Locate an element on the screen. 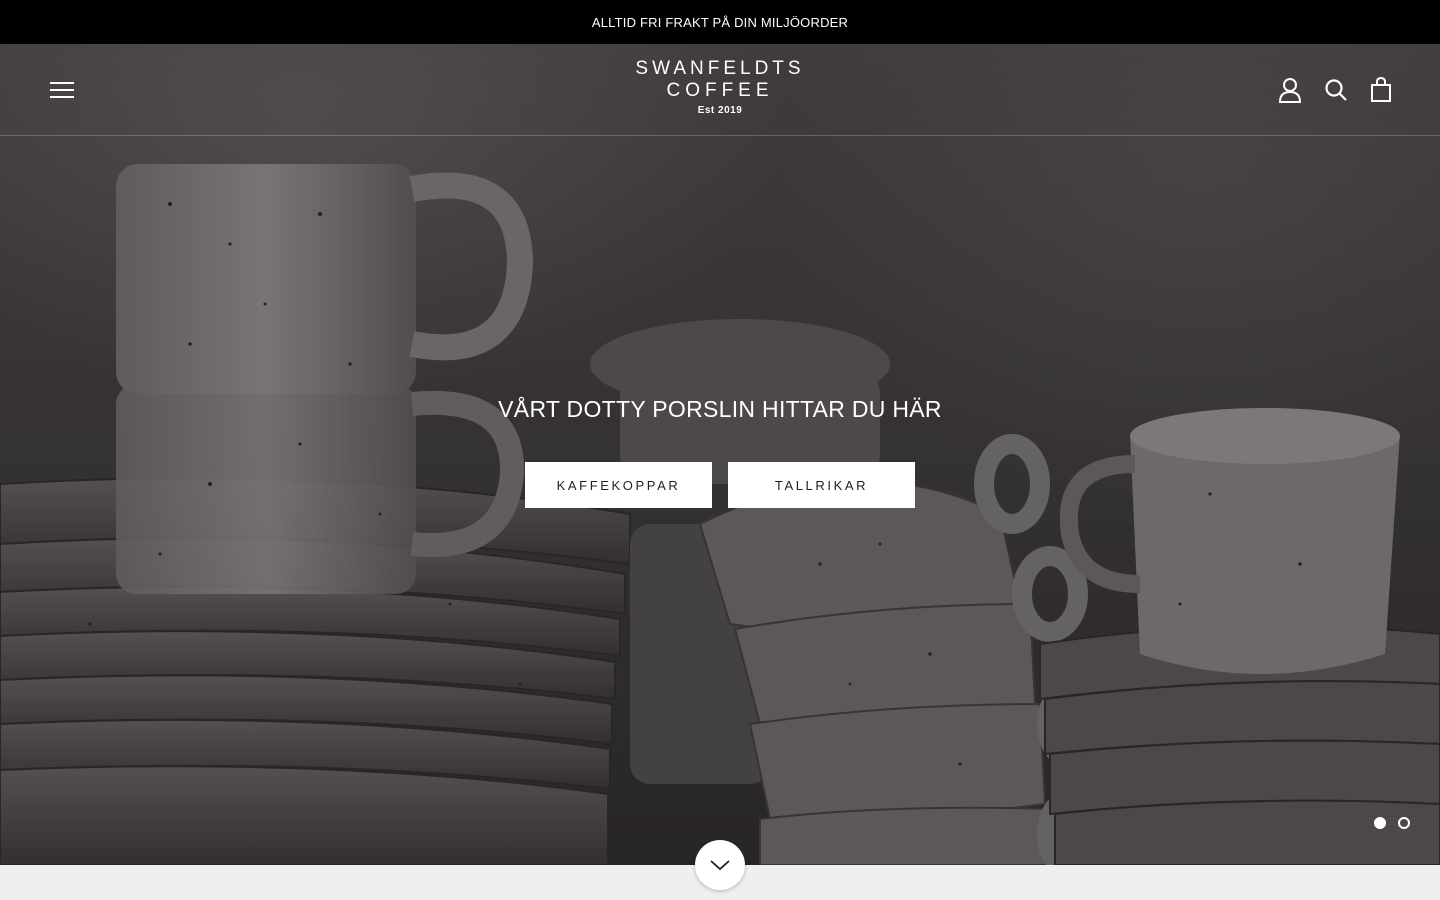  logo-est: Est 2019 is located at coordinates (720, 110).